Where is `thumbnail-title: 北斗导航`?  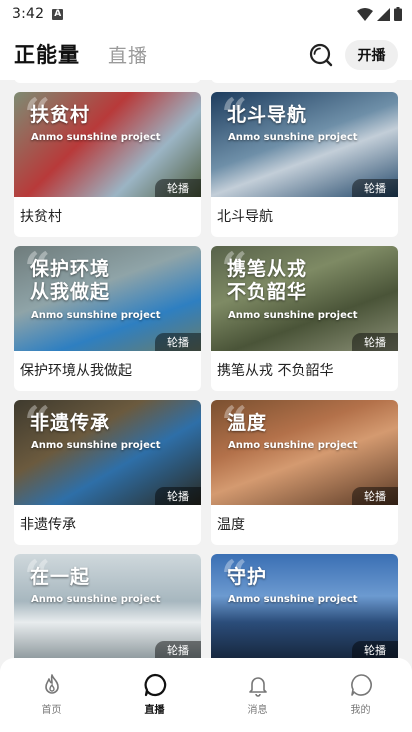
thumbnail-title: 北斗导航 is located at coordinates (267, 115).